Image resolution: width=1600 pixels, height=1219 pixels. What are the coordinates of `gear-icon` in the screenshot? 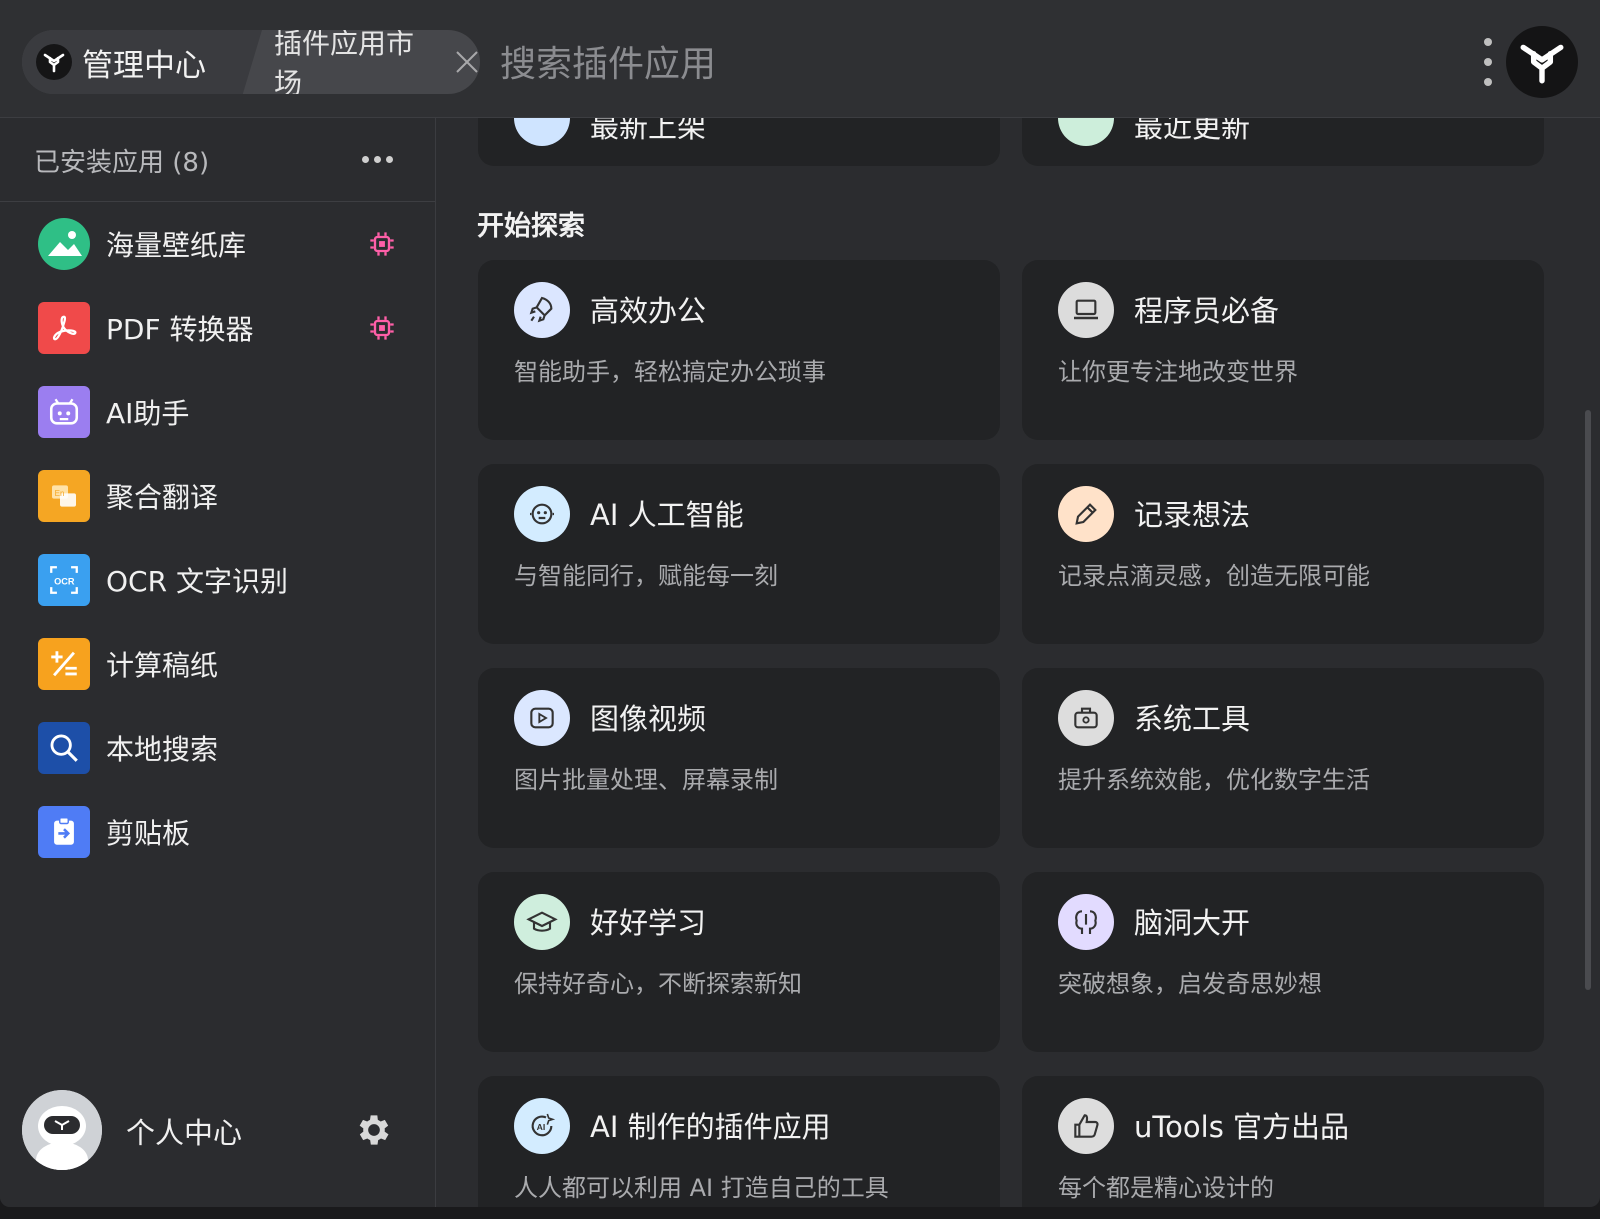 It's located at (374, 1130).